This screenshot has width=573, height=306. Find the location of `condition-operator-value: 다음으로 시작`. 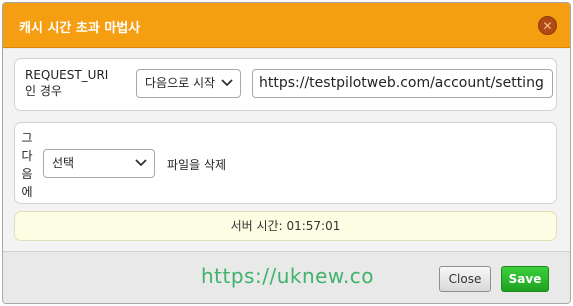

condition-operator-value: 다음으로 시작 is located at coordinates (180, 83).